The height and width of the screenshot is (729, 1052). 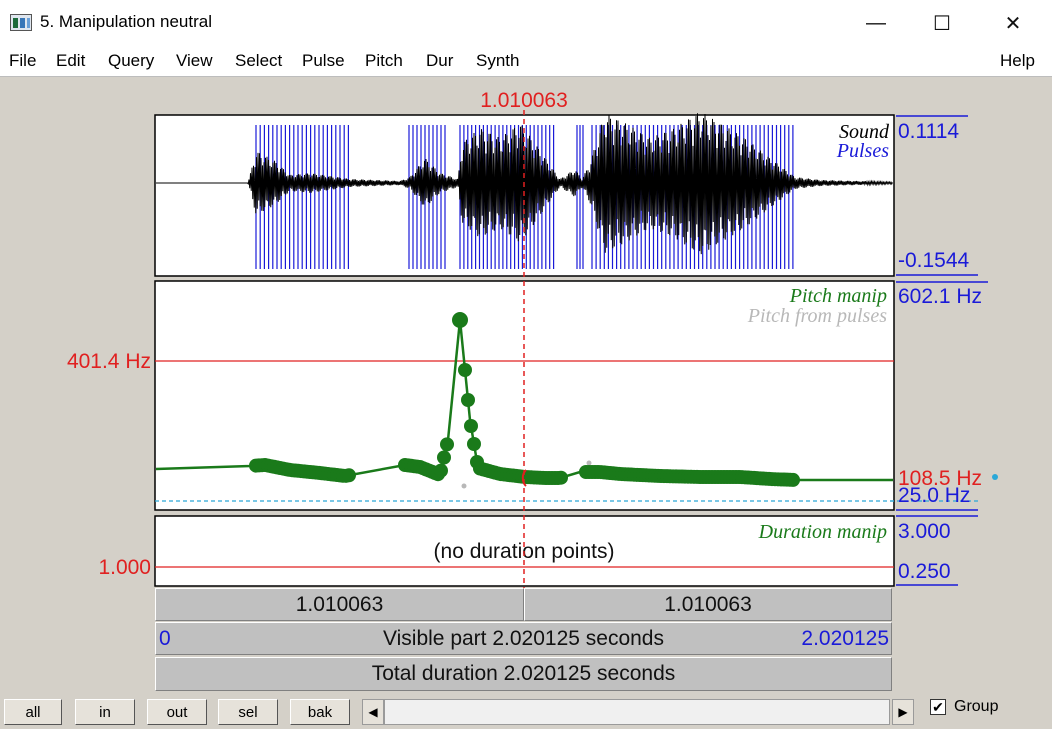 What do you see at coordinates (924, 531) in the screenshot?
I see `duration-top-label: 3.000` at bounding box center [924, 531].